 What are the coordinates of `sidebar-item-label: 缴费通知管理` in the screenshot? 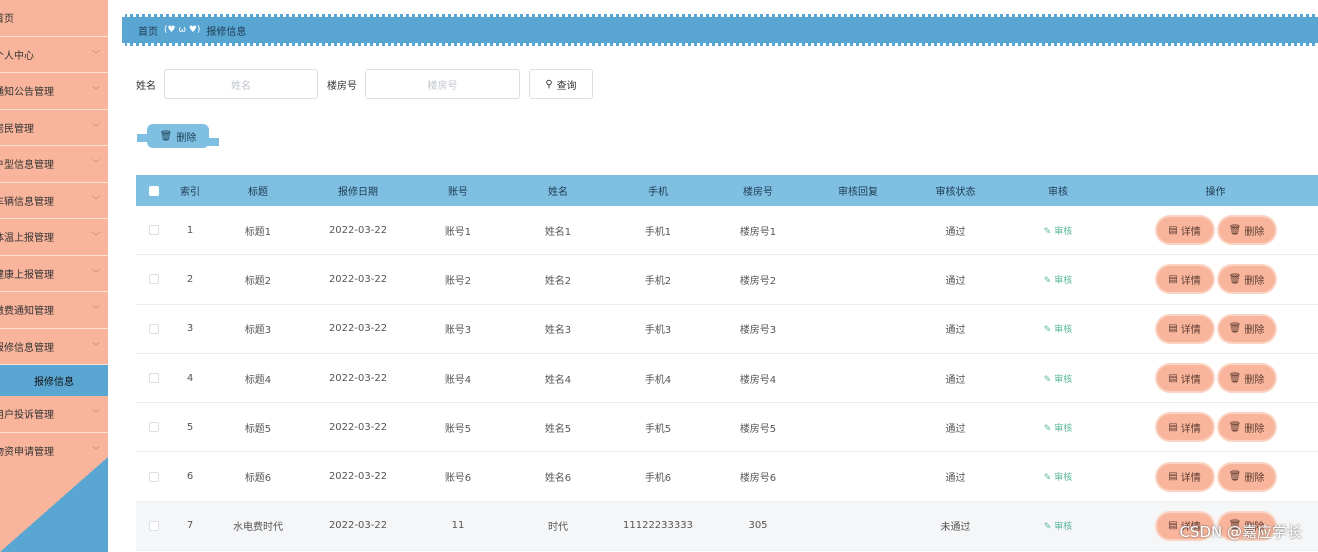 It's located at (27, 312).